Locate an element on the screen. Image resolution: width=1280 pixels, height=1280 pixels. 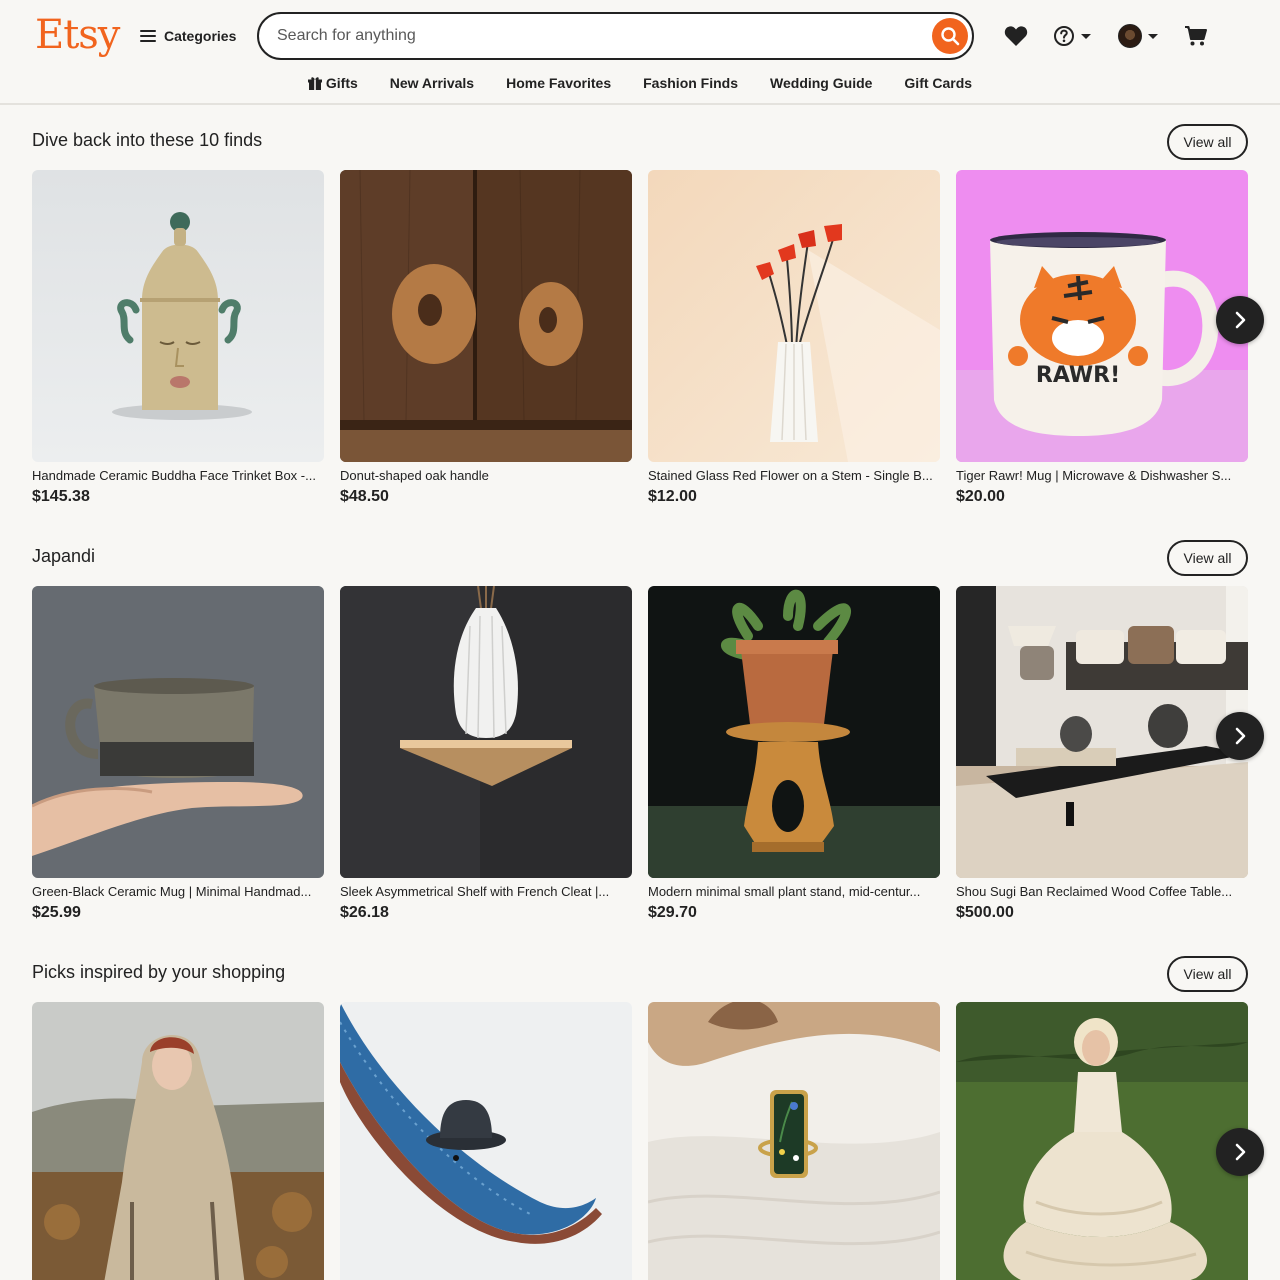
cart-button is located at coordinates (1196, 36).